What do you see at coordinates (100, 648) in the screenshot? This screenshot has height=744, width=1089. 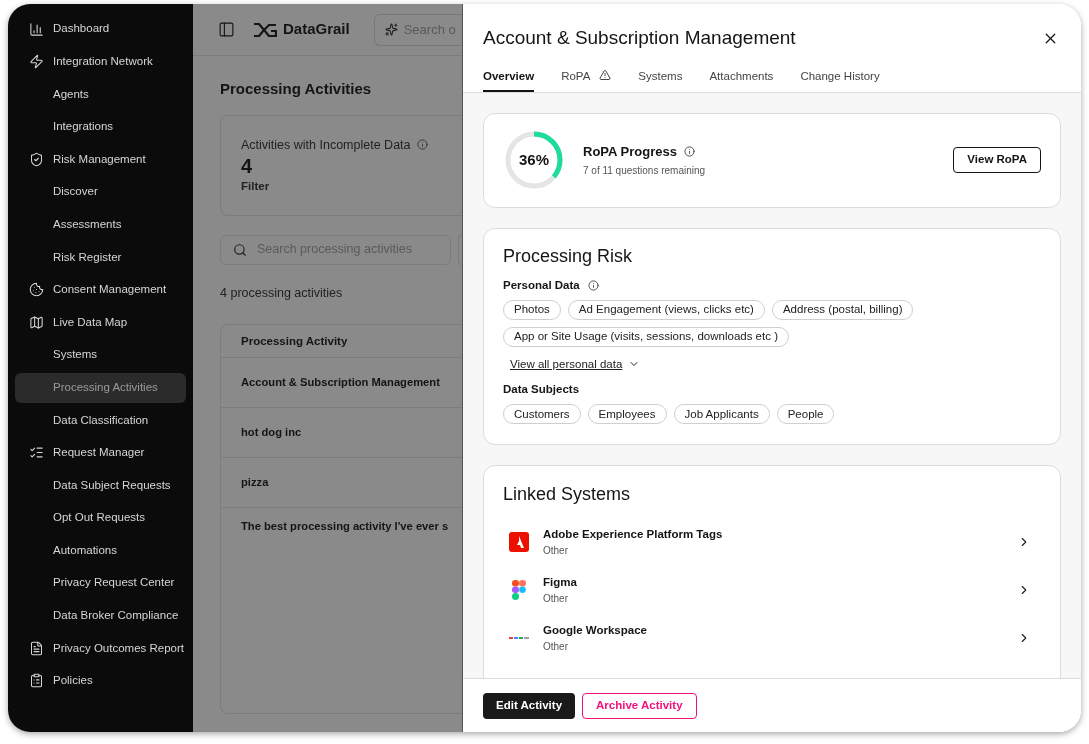 I see `sidebar-item: Privacy Outcomes Report` at bounding box center [100, 648].